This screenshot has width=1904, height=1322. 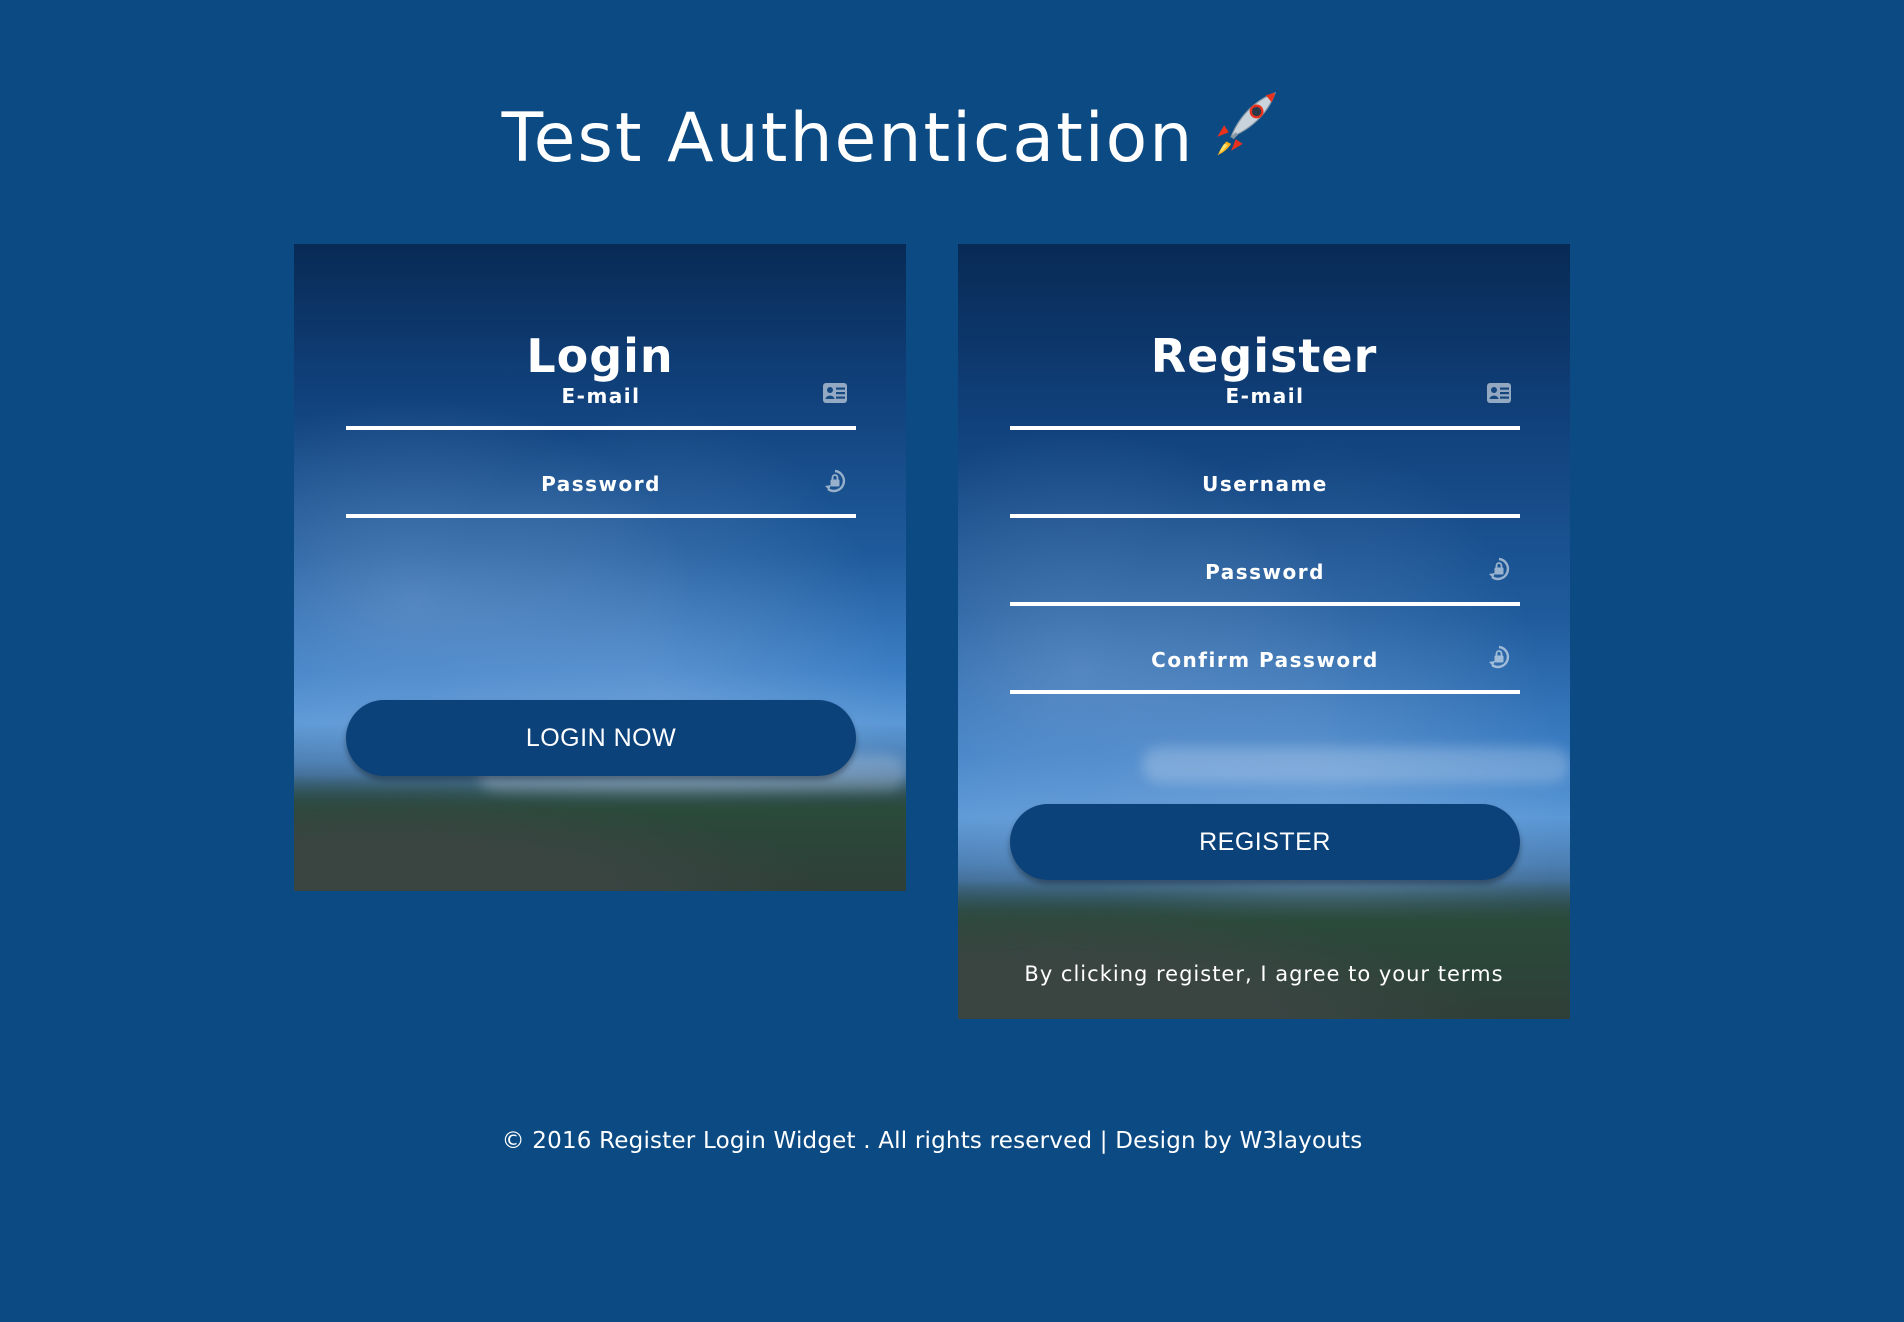 I want to click on register-password-input, so click(x=1265, y=572).